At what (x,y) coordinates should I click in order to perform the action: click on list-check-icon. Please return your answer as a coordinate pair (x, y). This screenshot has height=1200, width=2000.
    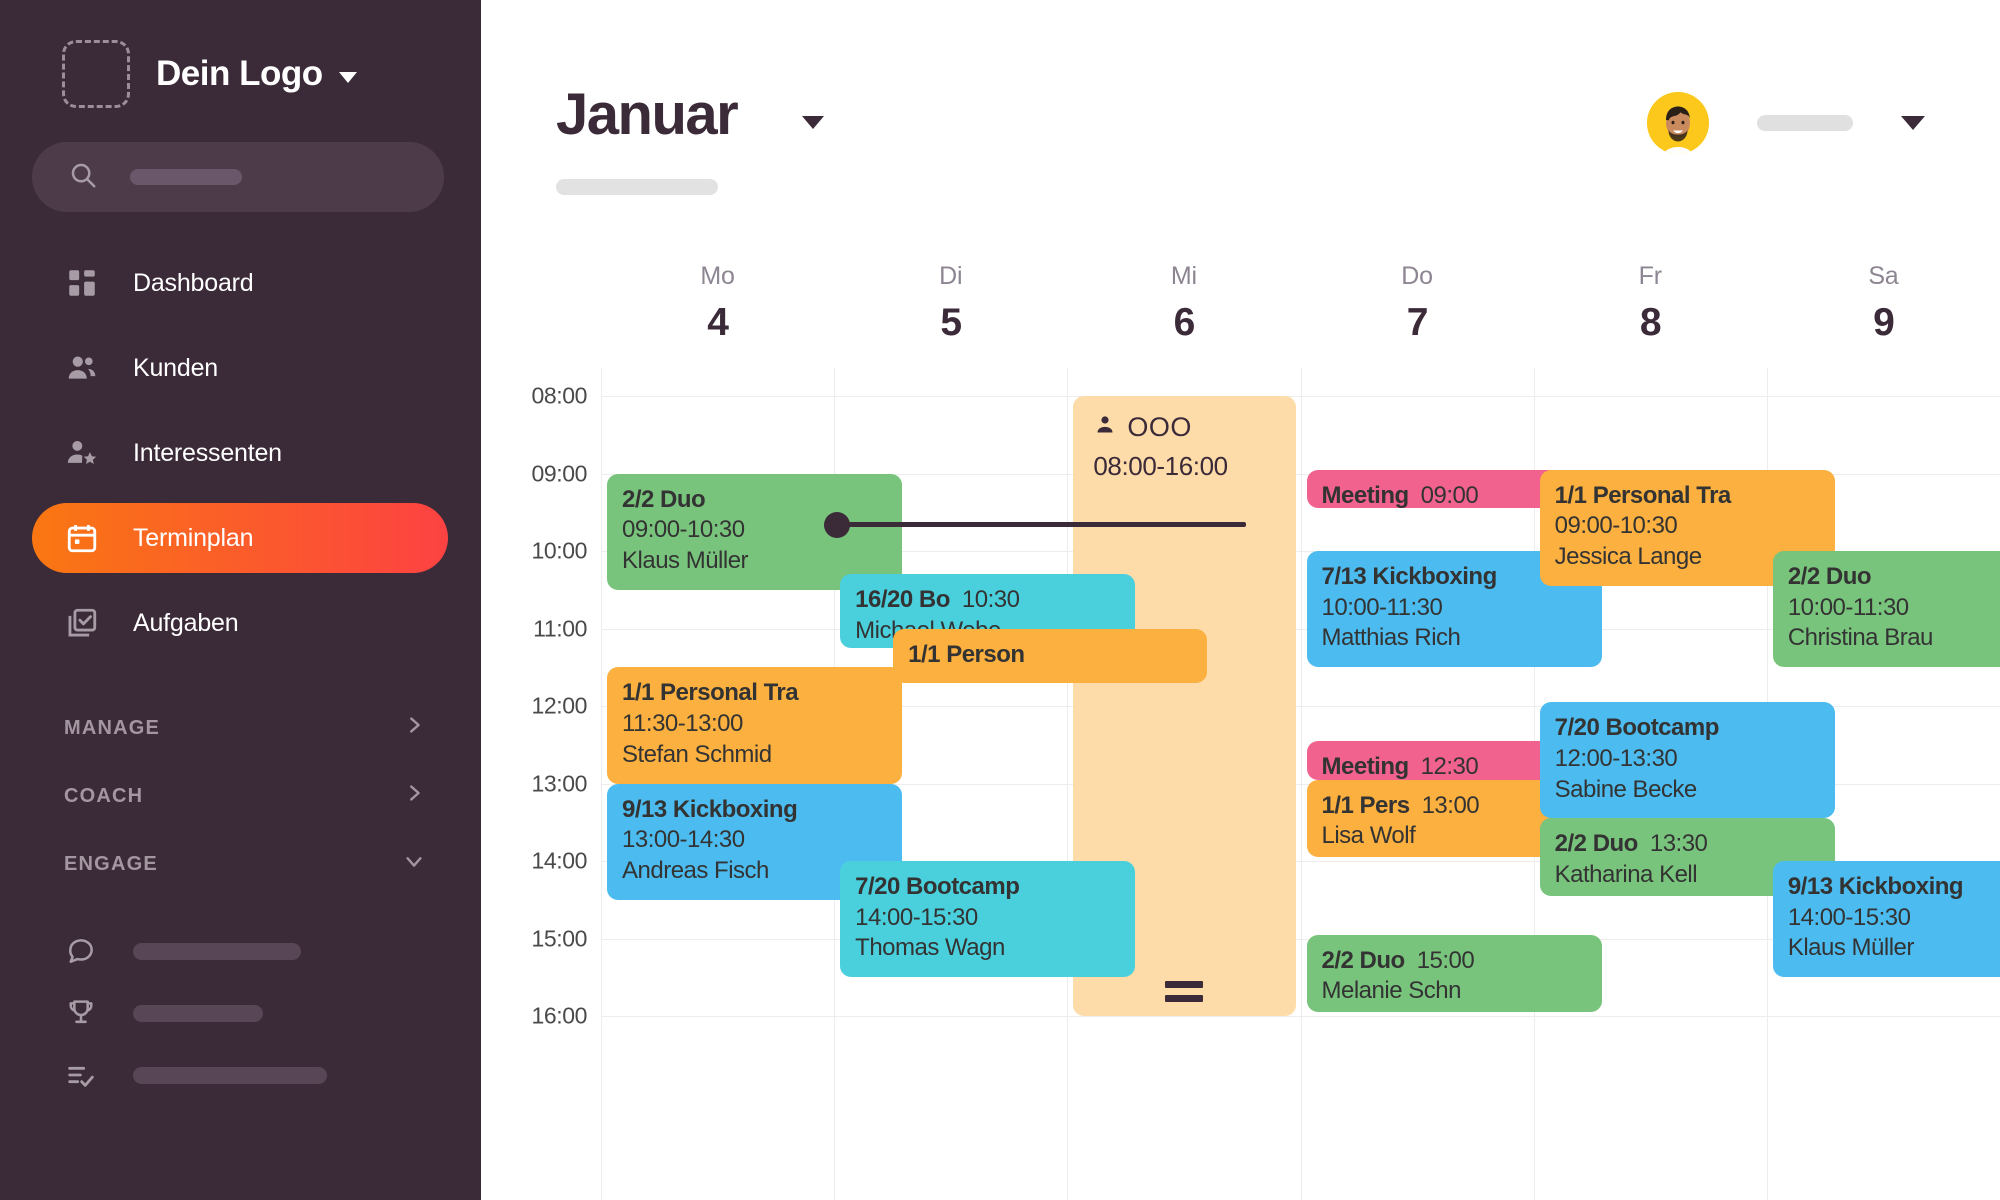
    Looking at the image, I should click on (85, 1075).